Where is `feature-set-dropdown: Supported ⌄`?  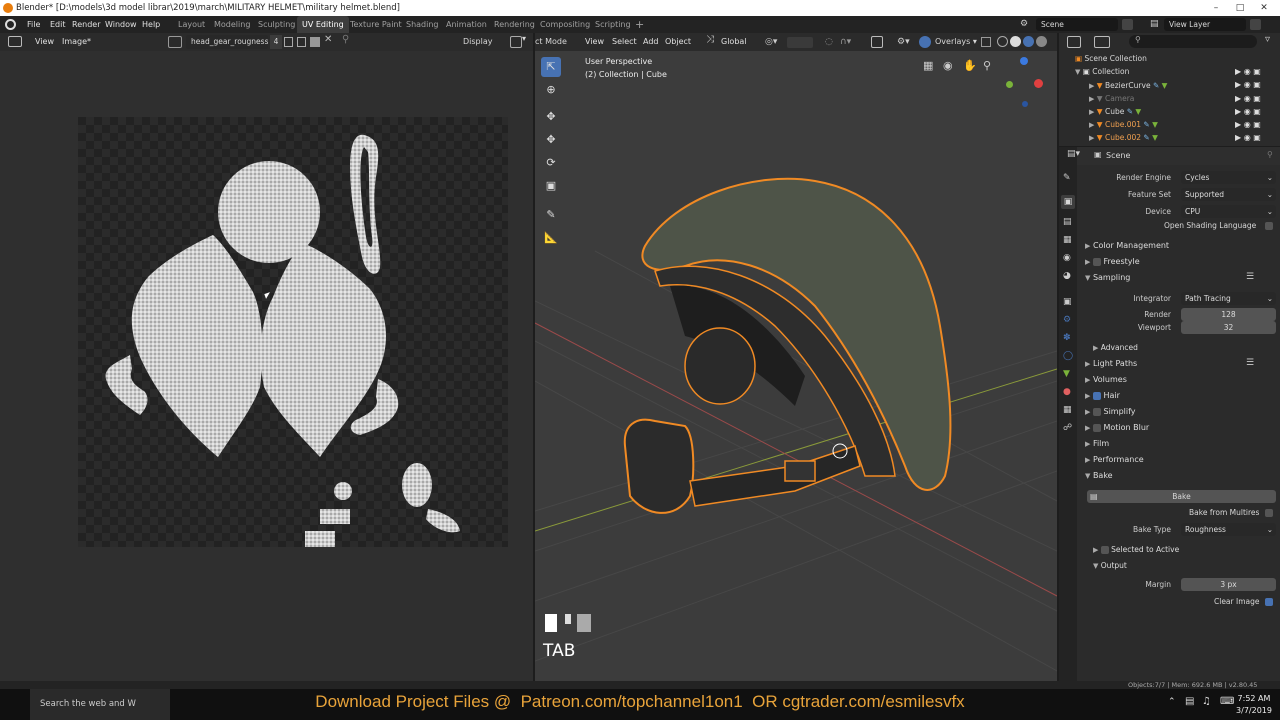 feature-set-dropdown: Supported ⌄ is located at coordinates (1228, 194).